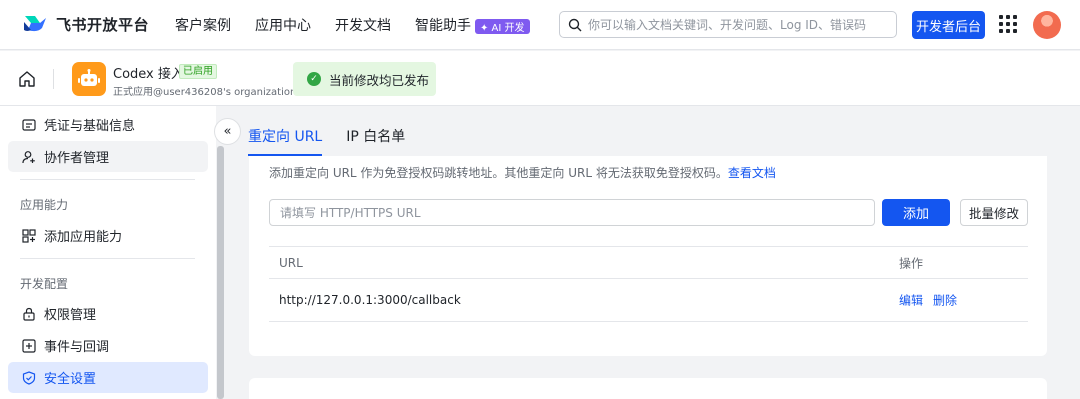 This screenshot has width=1080, height=399. What do you see at coordinates (108, 313) in the screenshot?
I see `sidebar-item-permissions: 权限管理` at bounding box center [108, 313].